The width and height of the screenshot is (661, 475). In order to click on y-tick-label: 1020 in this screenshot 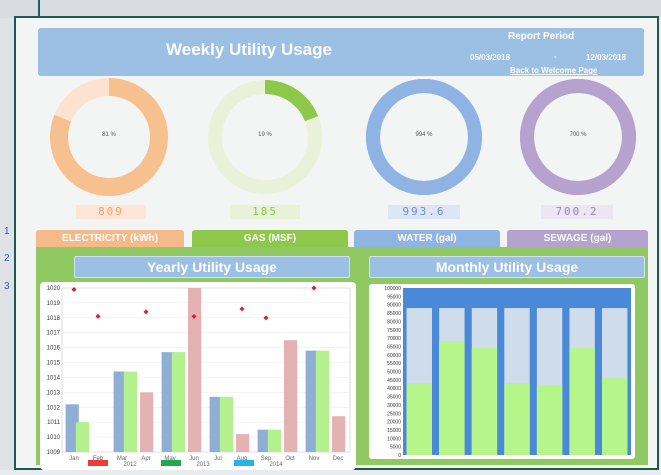, I will do `click(54, 289)`.